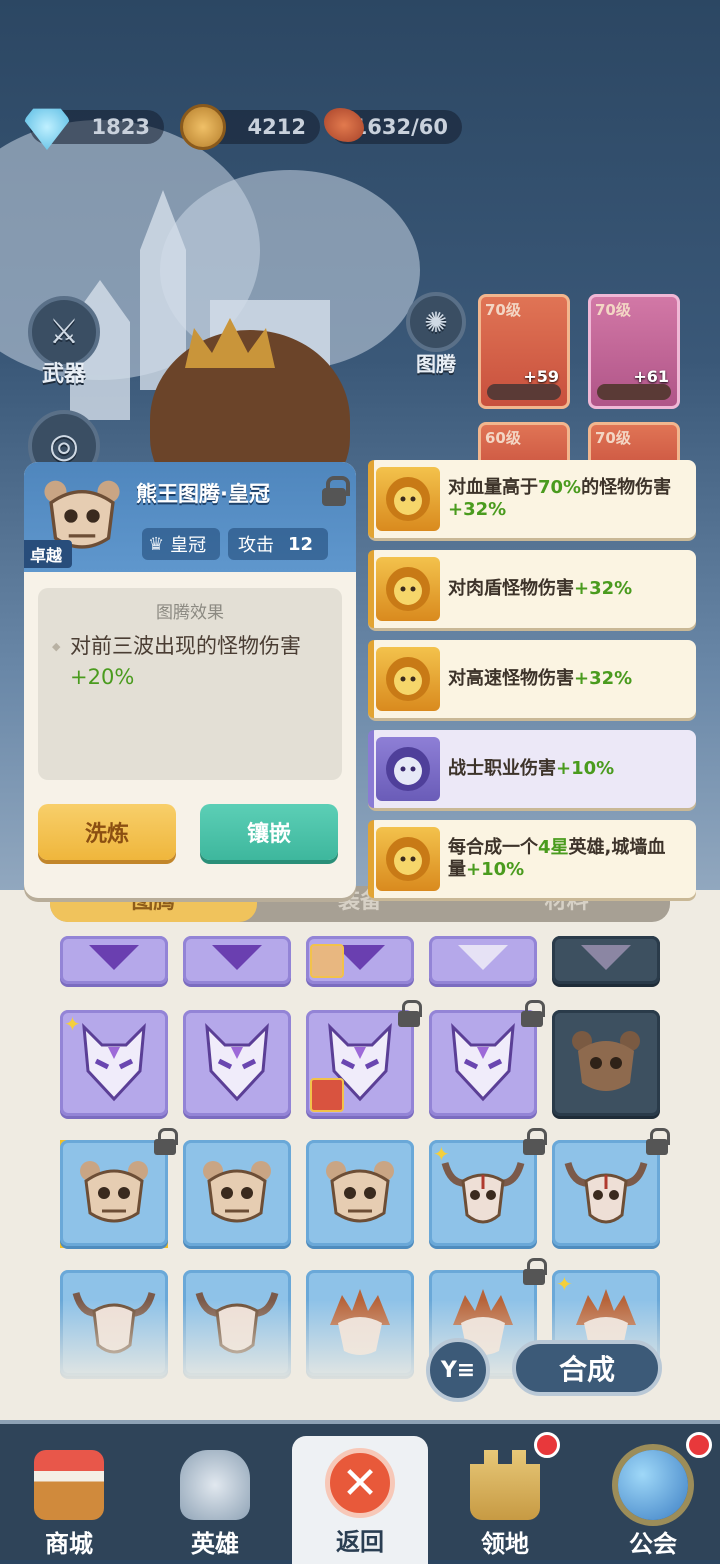 The height and width of the screenshot is (1564, 720). I want to click on attribute-item: 战士职业伤害+10%, so click(532, 769).